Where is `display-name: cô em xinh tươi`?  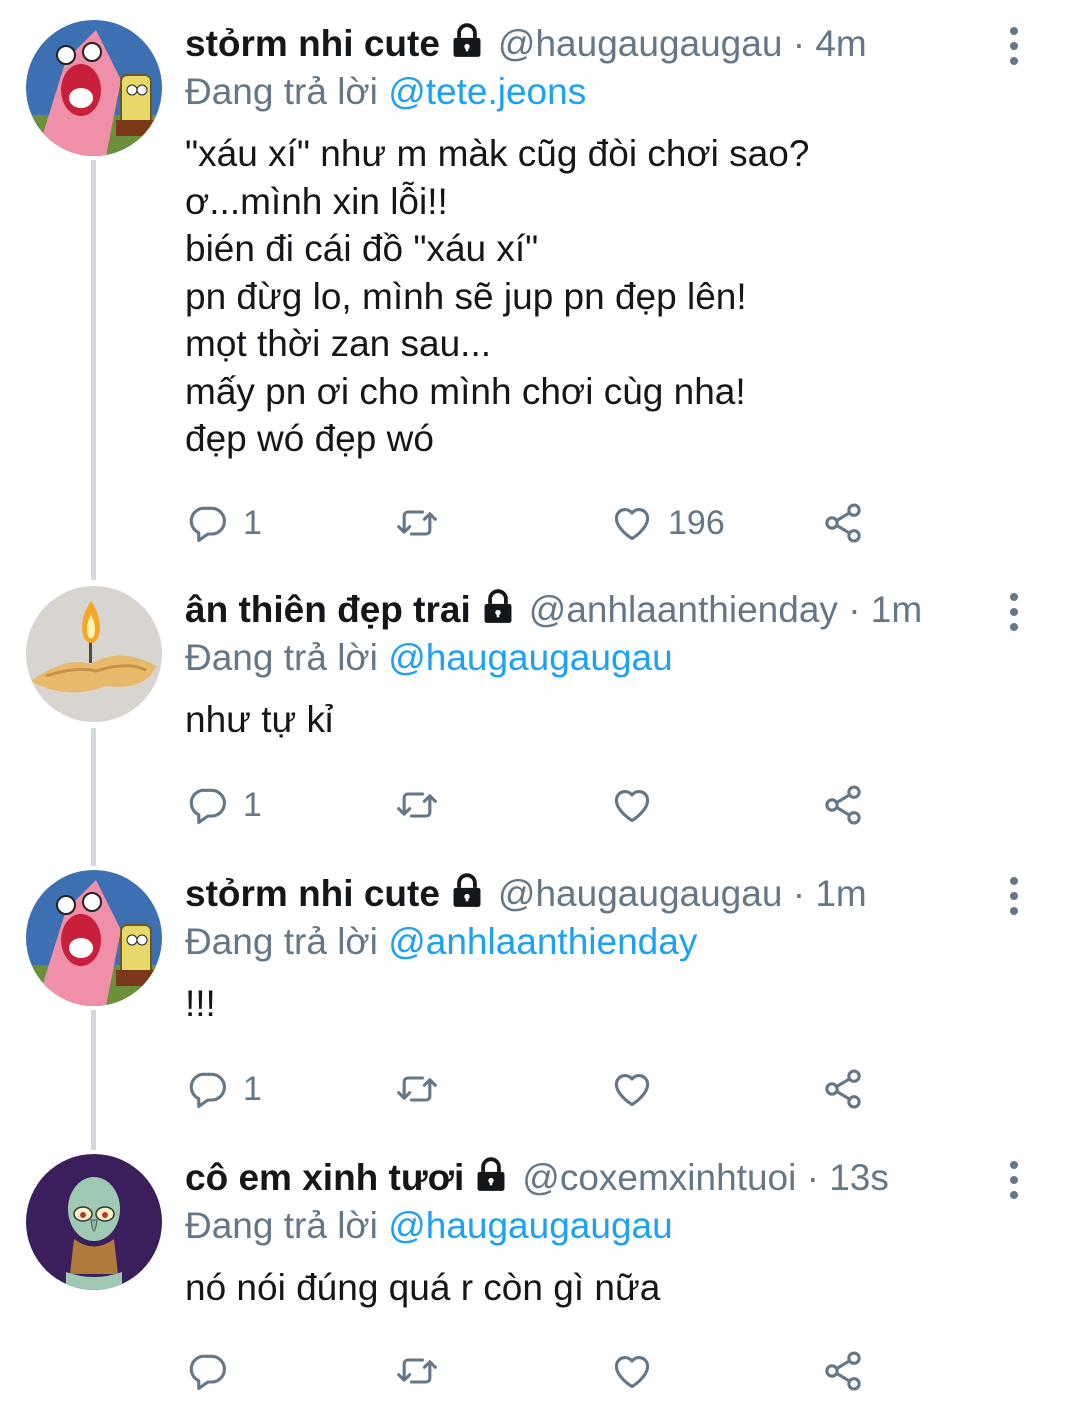 display-name: cô em xinh tươi is located at coordinates (324, 1177).